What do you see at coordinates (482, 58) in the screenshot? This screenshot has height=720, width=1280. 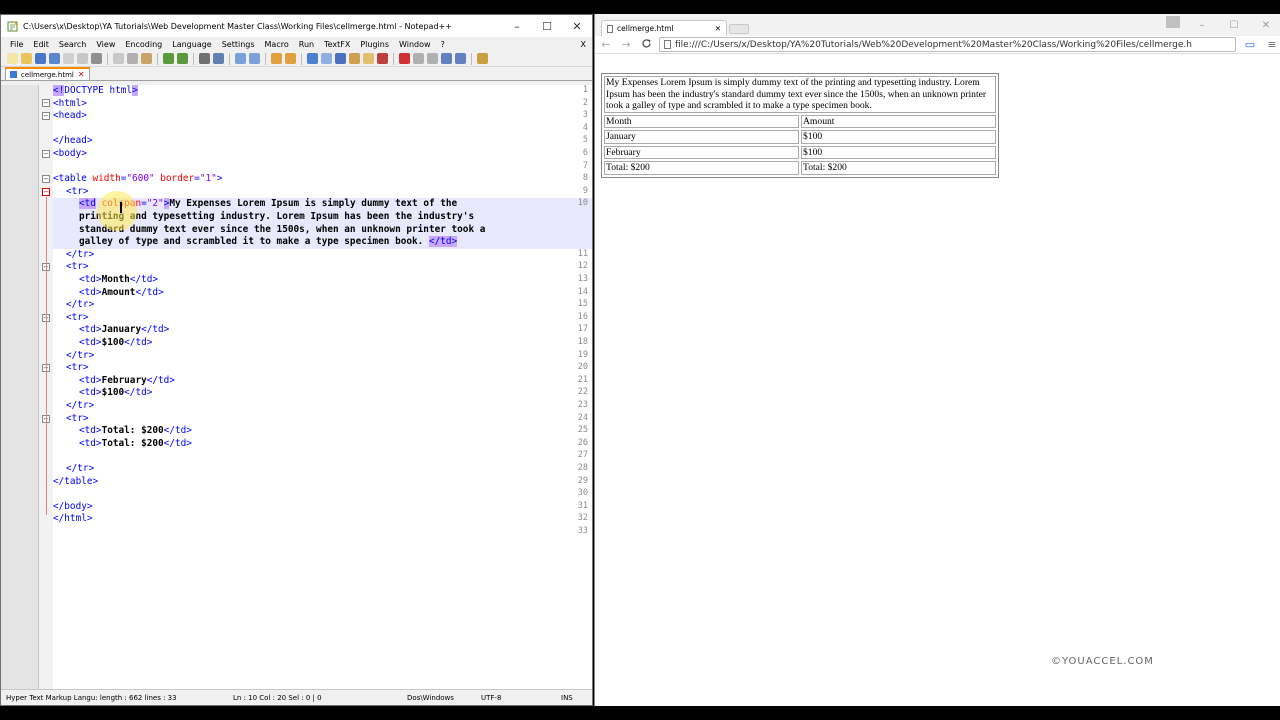 I see `plugin-icon` at bounding box center [482, 58].